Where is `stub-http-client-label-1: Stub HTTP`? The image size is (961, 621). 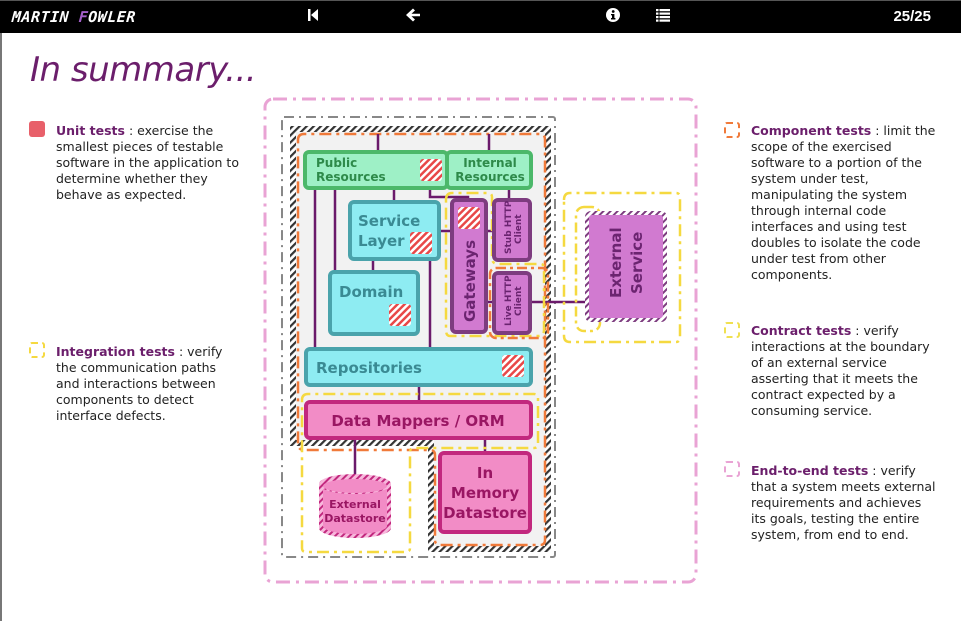 stub-http-client-label-1: Stub HTTP is located at coordinates (509, 227).